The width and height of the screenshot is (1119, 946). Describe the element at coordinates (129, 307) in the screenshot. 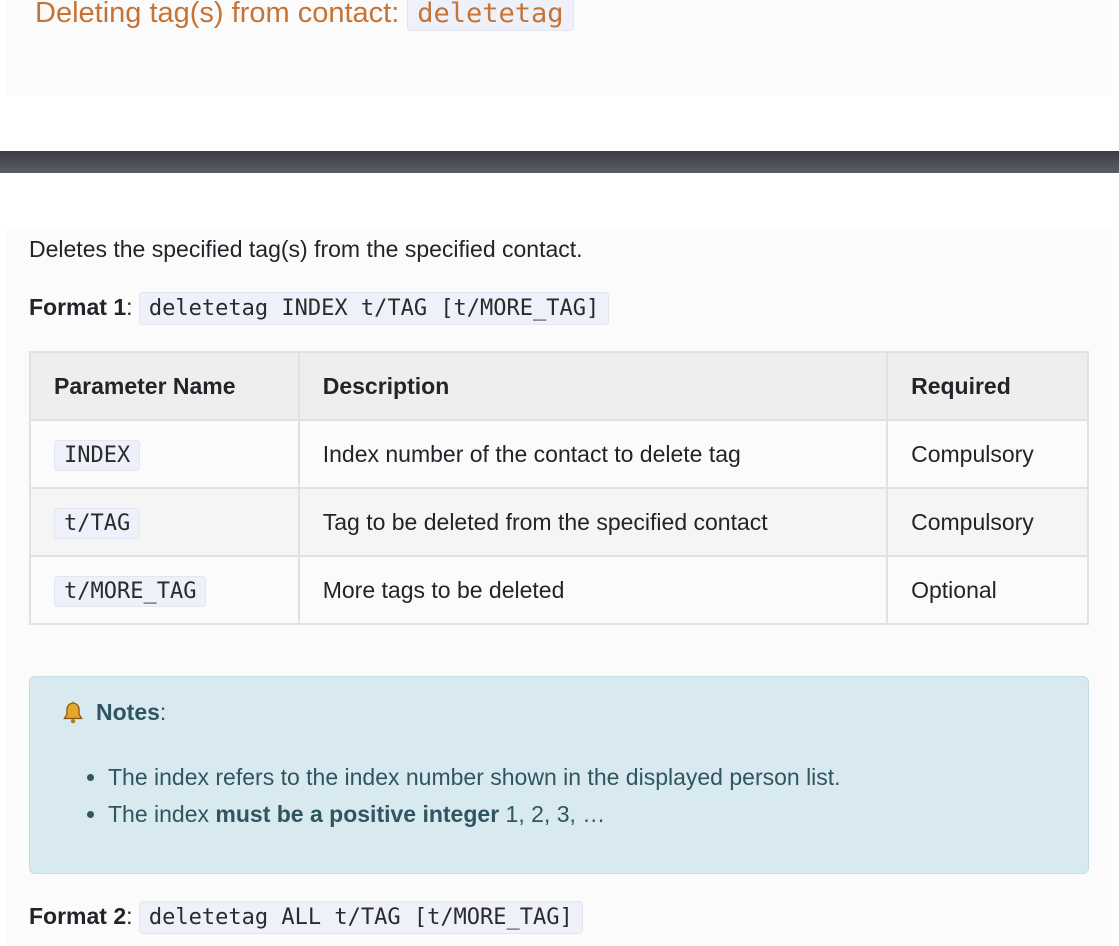

I see `format-1-colon: :` at that location.